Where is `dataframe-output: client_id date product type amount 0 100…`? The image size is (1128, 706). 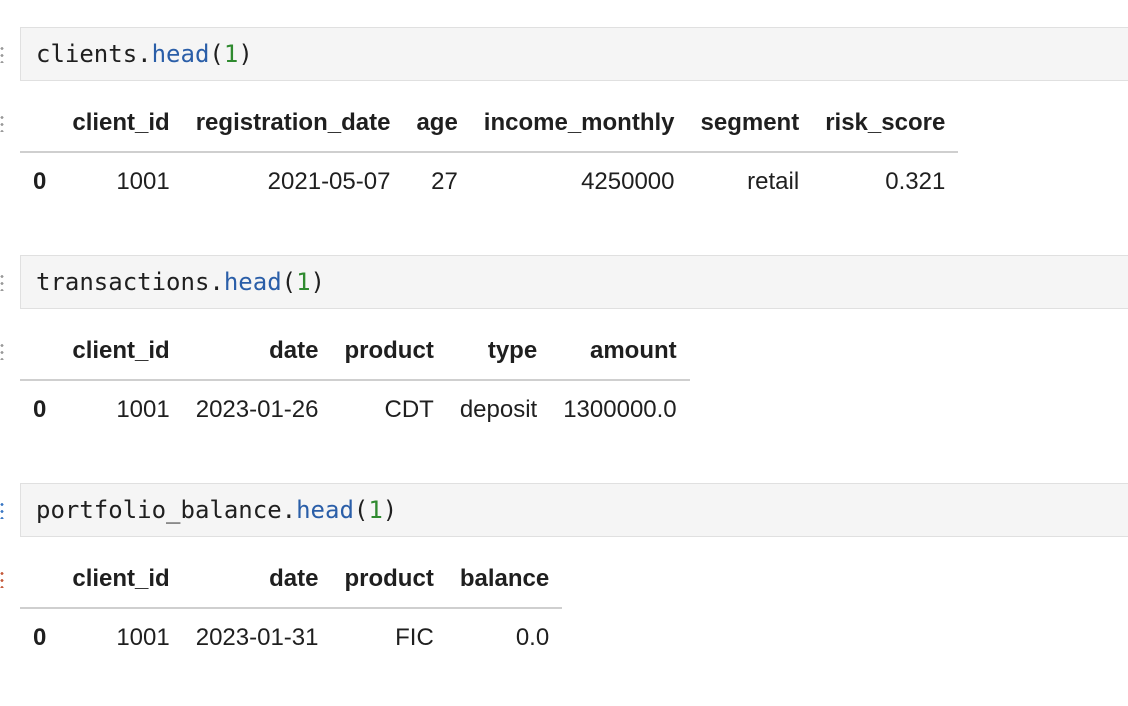
dataframe-output: client_id date product type amount 0 100… is located at coordinates (355, 381).